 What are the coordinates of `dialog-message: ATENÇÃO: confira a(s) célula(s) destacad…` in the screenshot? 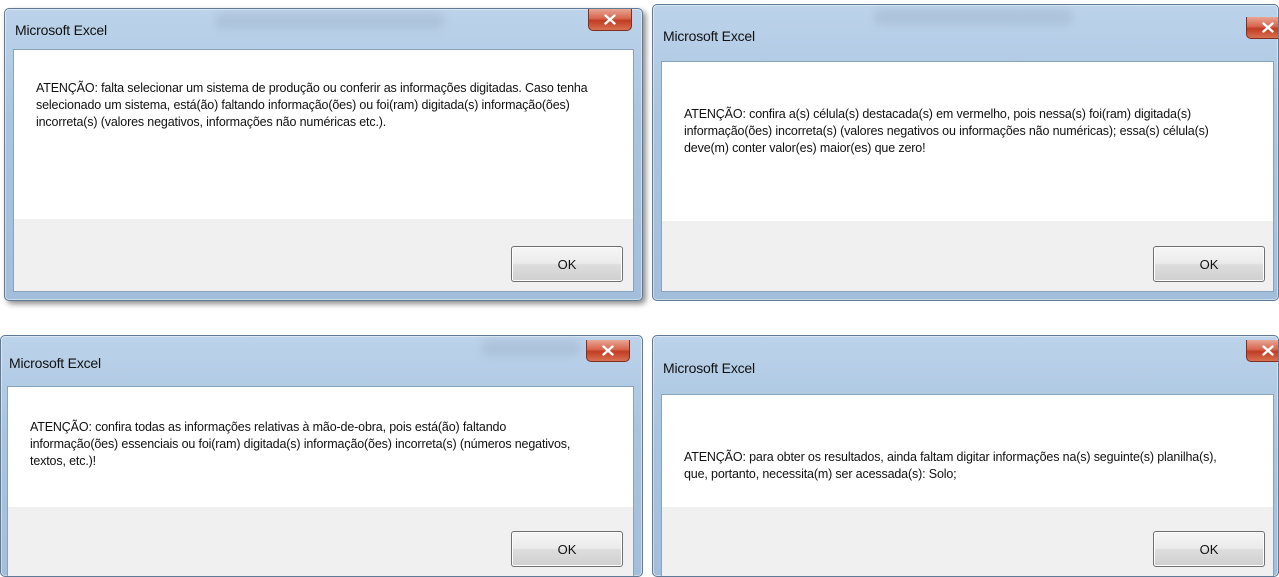 It's located at (946, 131).